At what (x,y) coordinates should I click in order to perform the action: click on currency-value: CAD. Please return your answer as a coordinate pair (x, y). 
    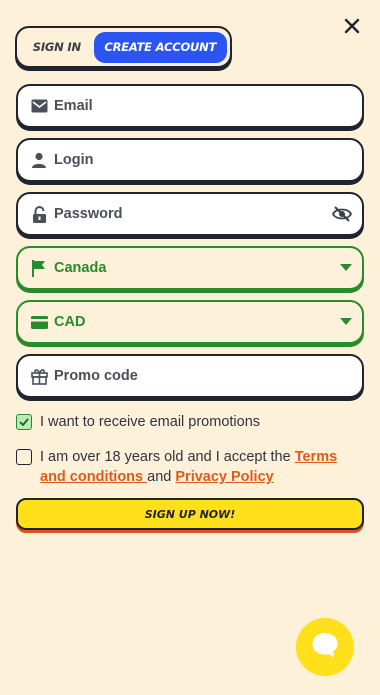
    Looking at the image, I should click on (70, 322).